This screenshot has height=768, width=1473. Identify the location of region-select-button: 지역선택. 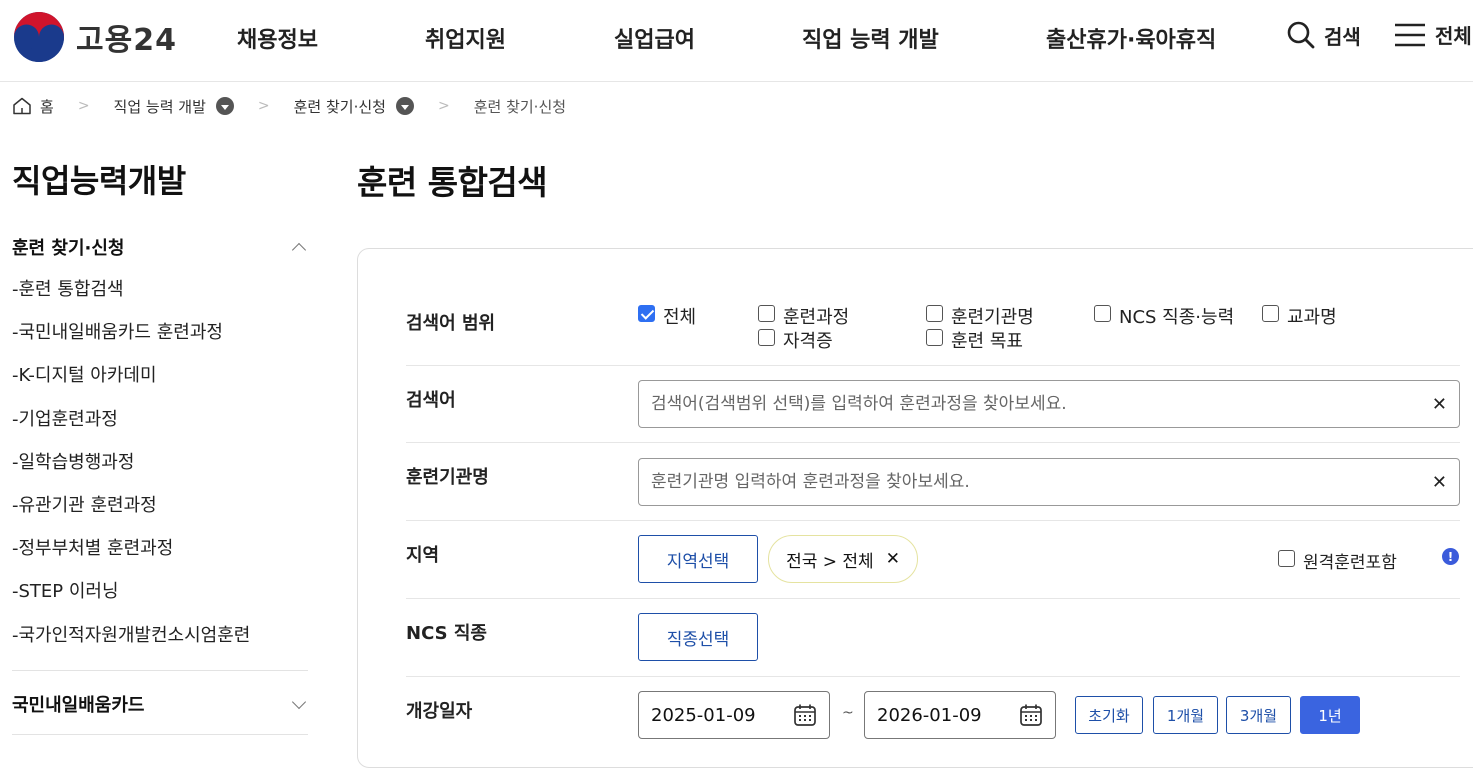
(698, 559).